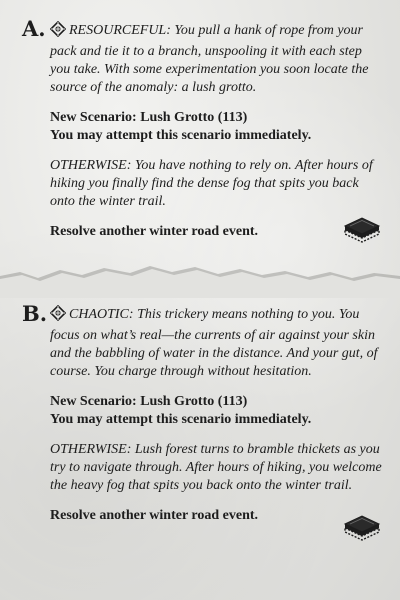 Image resolution: width=400 pixels, height=600 pixels. Describe the element at coordinates (34, 28) in the screenshot. I see `option-letter-a: A.` at that location.